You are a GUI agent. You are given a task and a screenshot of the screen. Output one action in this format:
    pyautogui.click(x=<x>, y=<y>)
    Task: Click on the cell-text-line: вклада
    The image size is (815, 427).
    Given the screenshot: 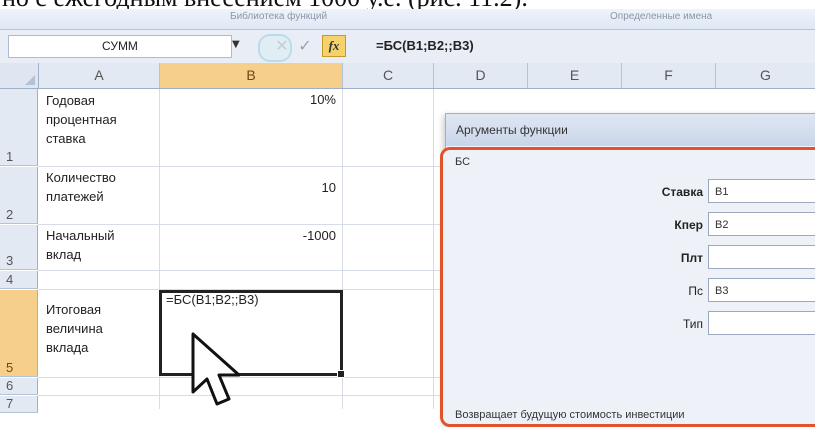 What is the action you would take?
    pyautogui.click(x=67, y=347)
    